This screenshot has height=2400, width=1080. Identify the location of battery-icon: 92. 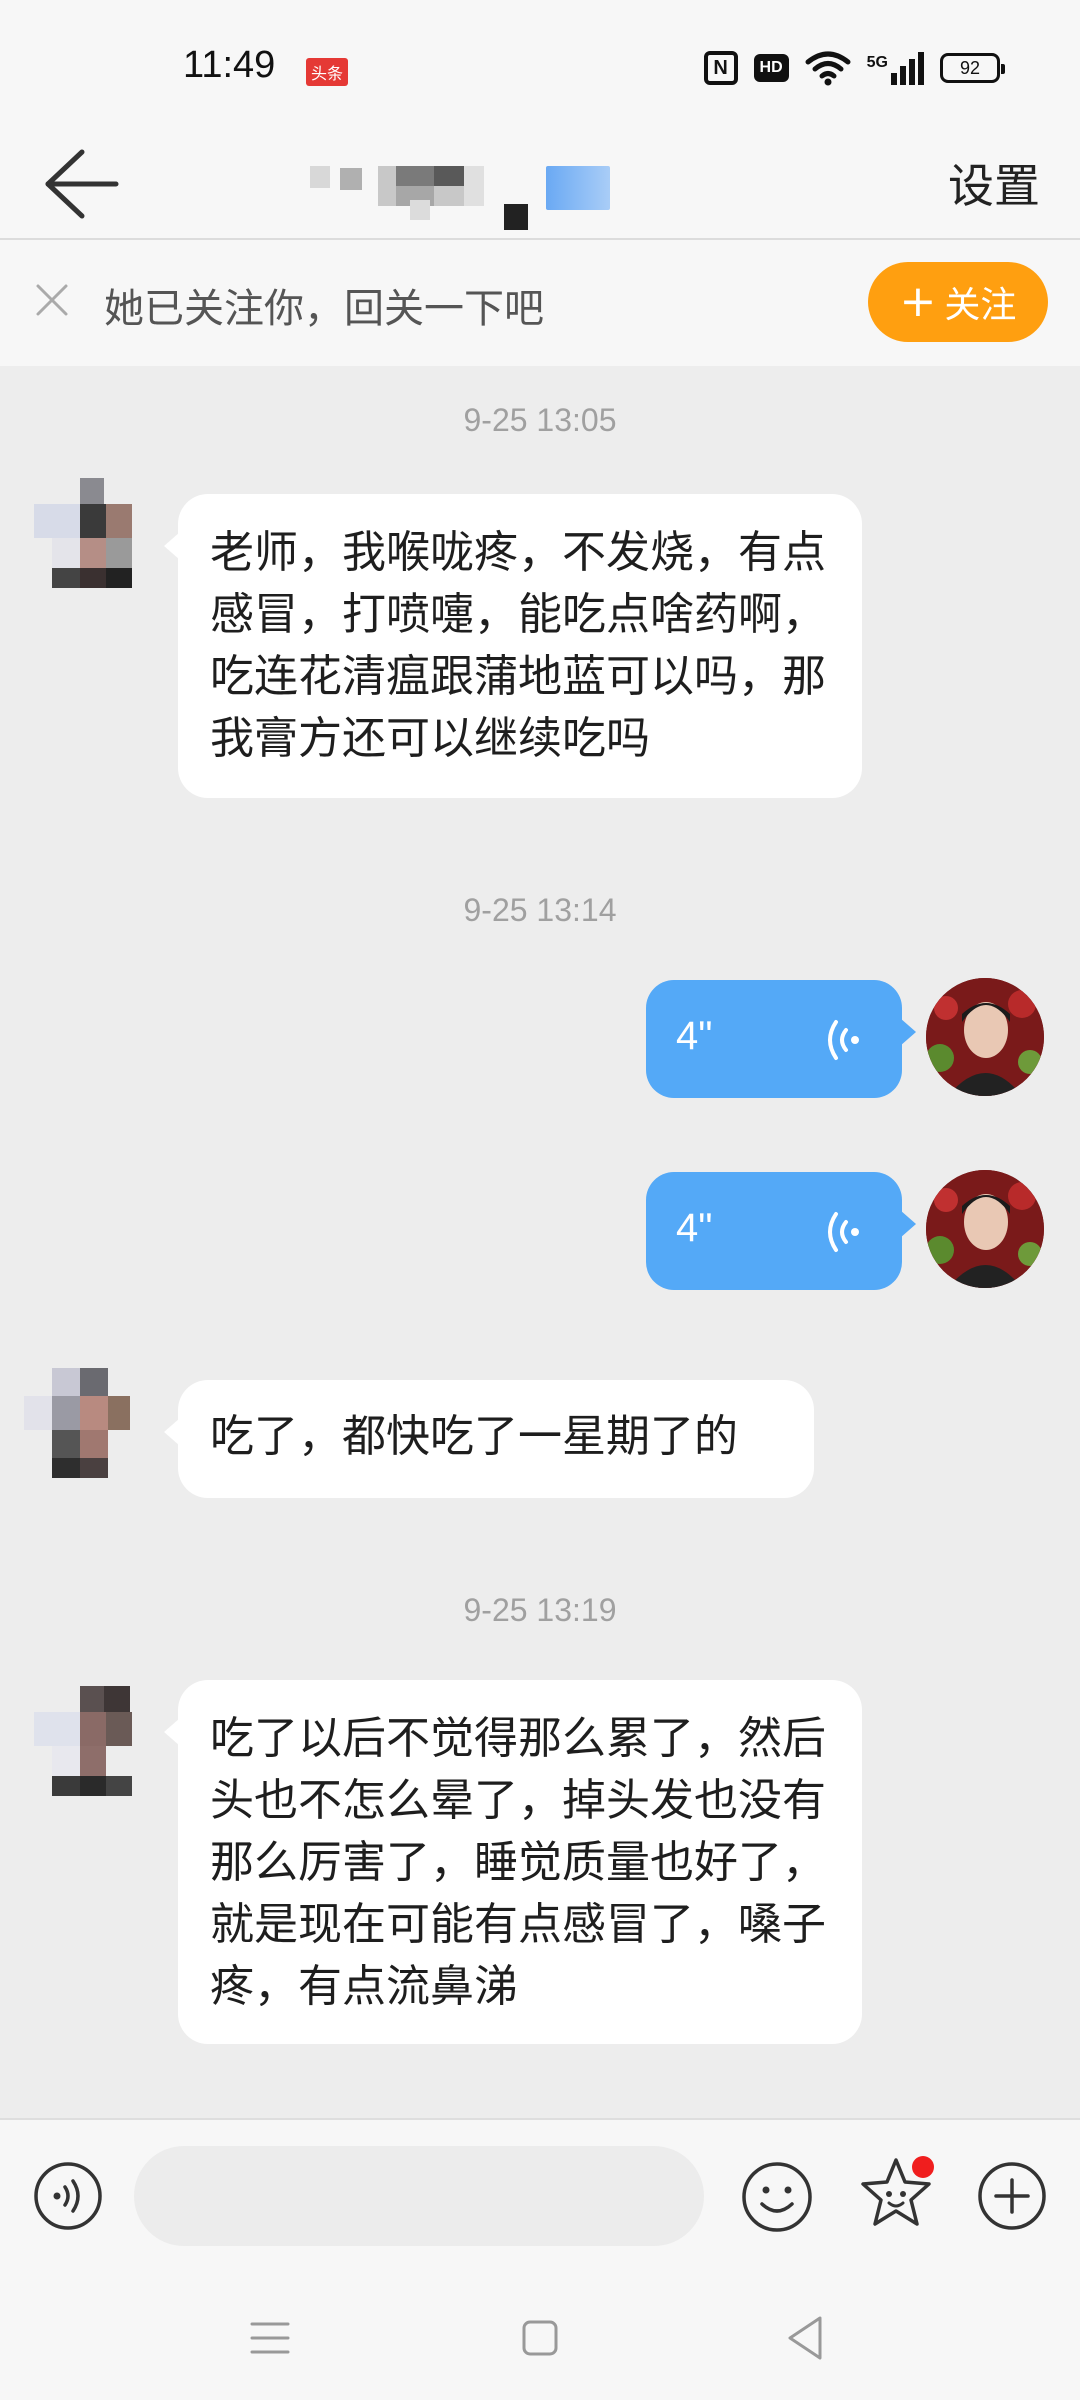
(972, 68).